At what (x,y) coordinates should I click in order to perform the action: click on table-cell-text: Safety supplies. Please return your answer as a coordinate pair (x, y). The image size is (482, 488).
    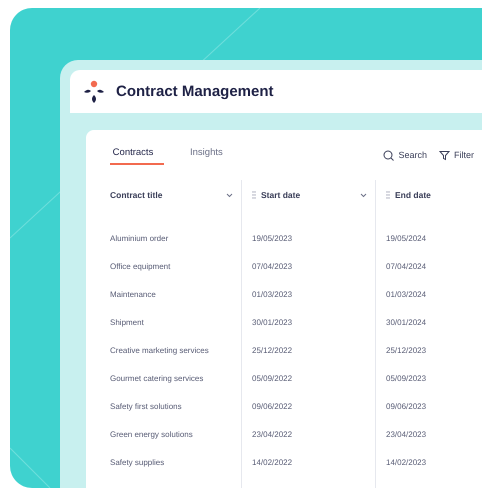
    Looking at the image, I should click on (138, 462).